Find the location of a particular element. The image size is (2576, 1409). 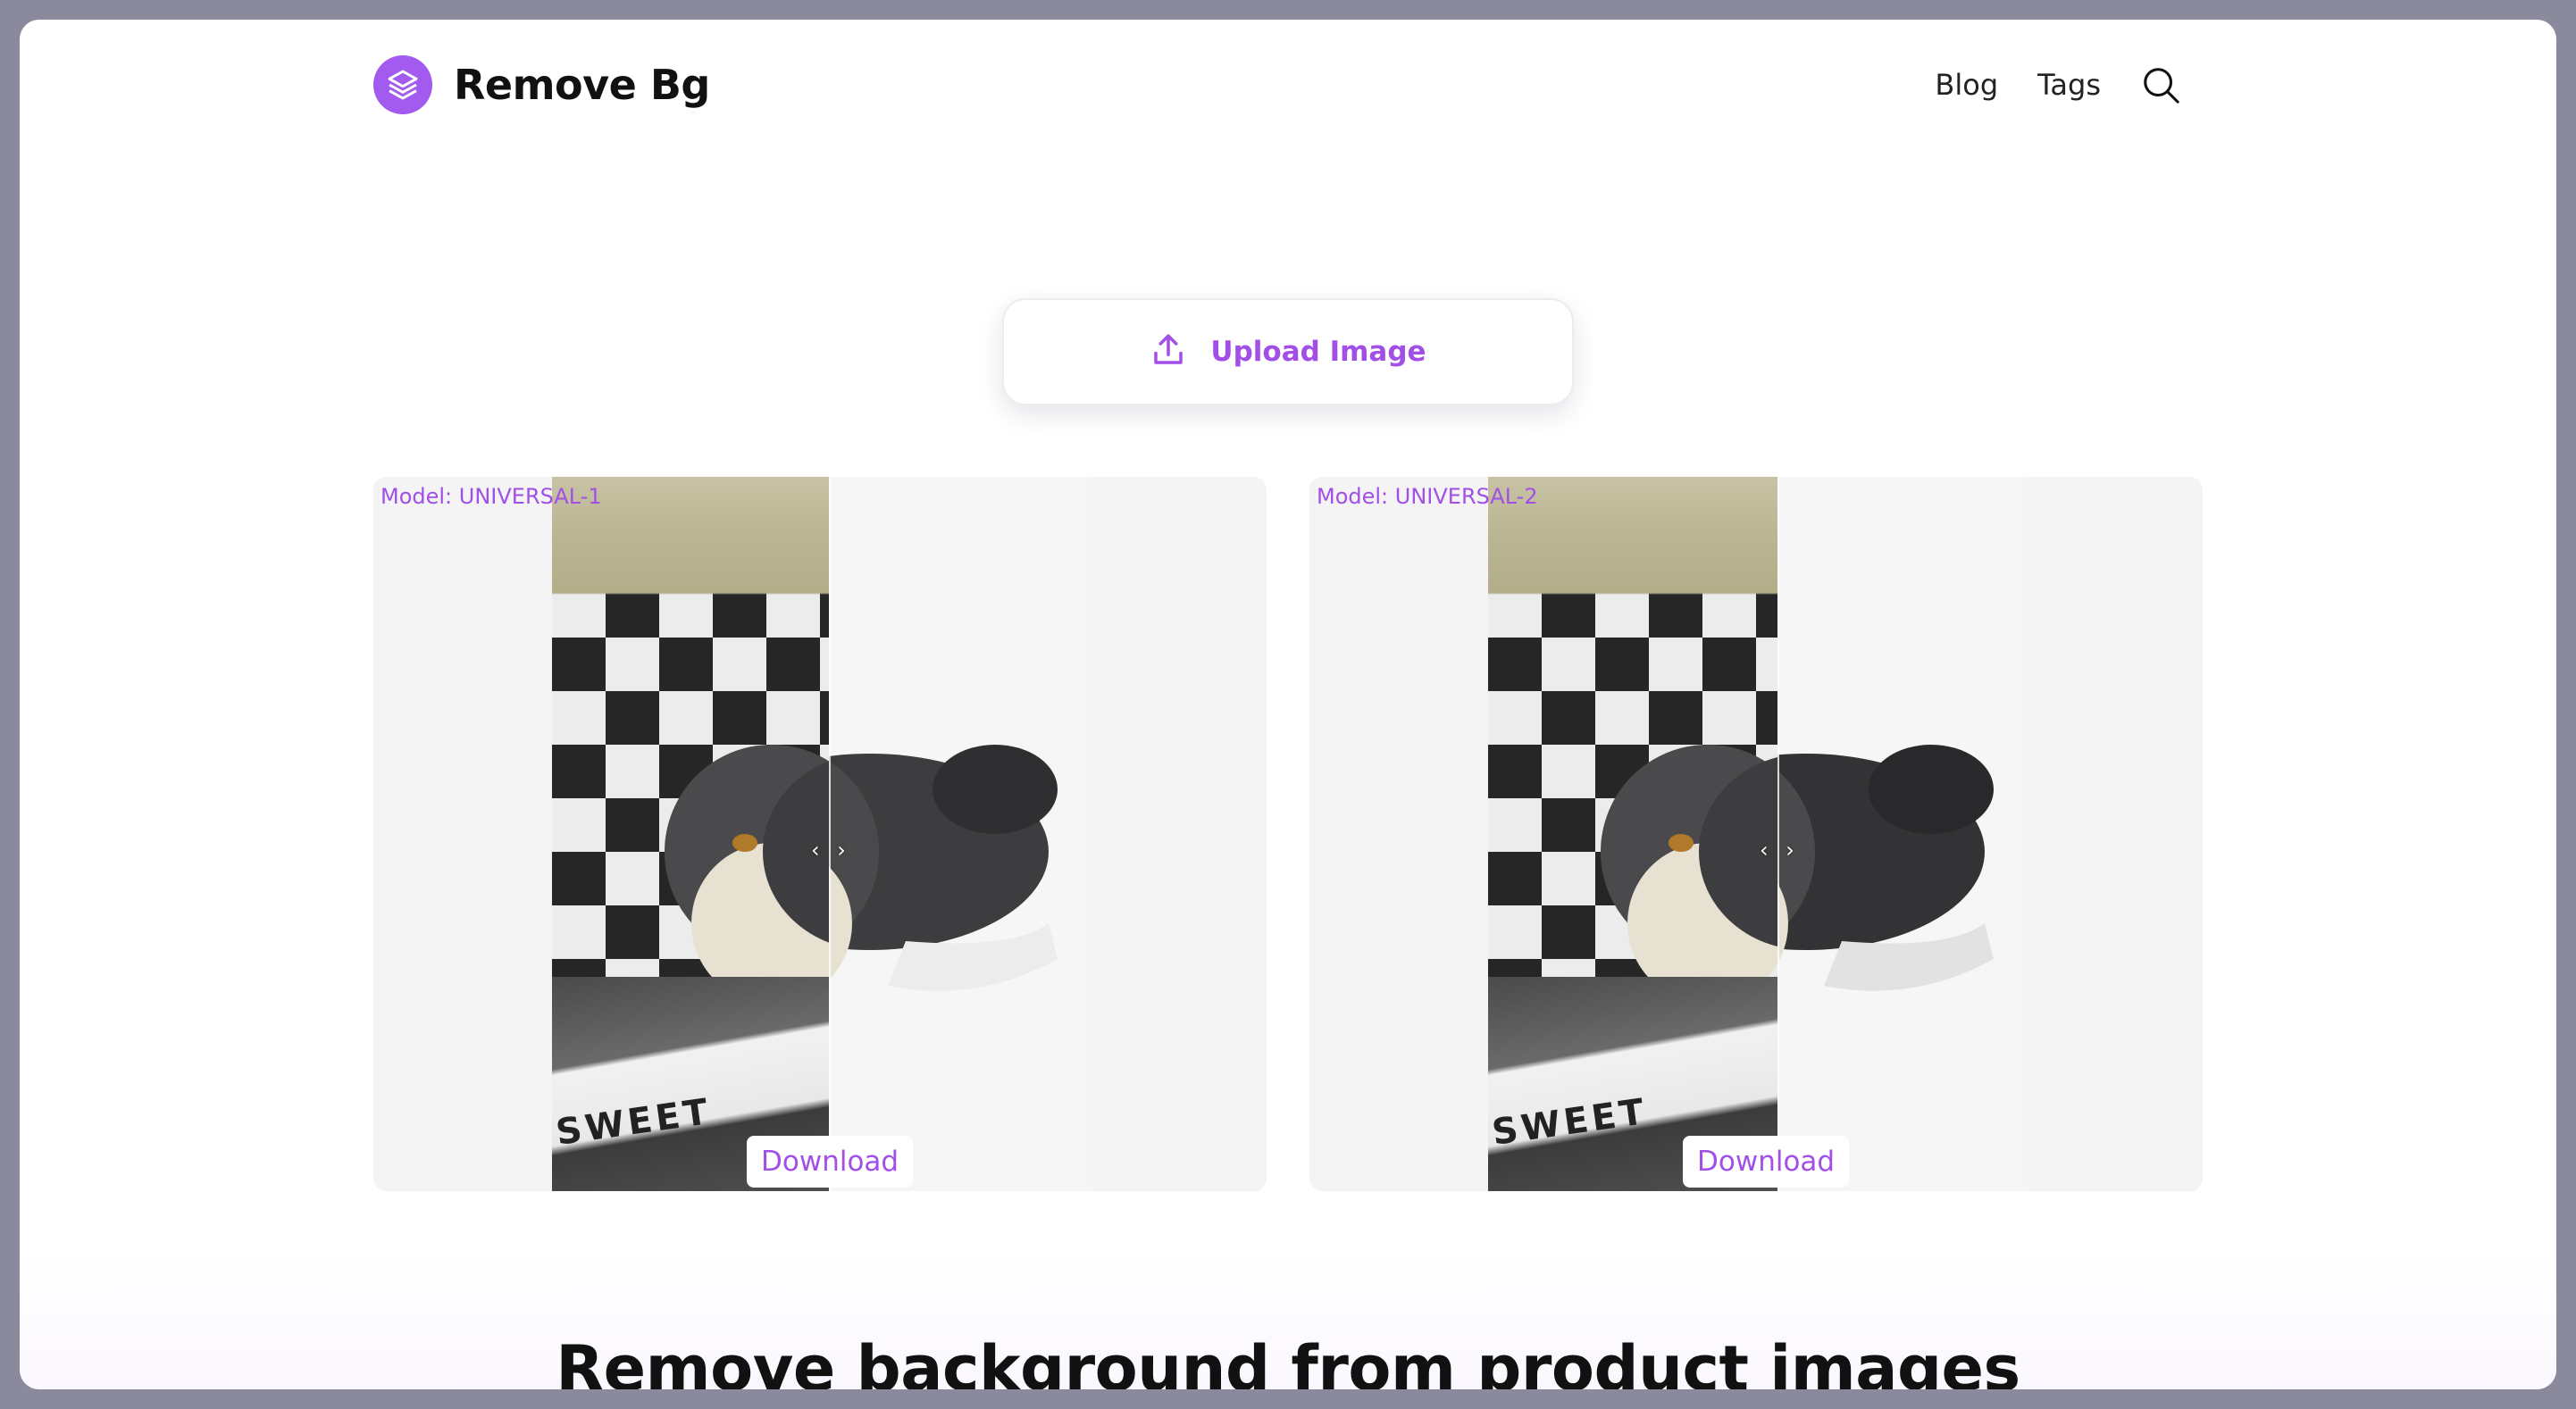

main-nav: Blog Tags is located at coordinates (2038, 84).